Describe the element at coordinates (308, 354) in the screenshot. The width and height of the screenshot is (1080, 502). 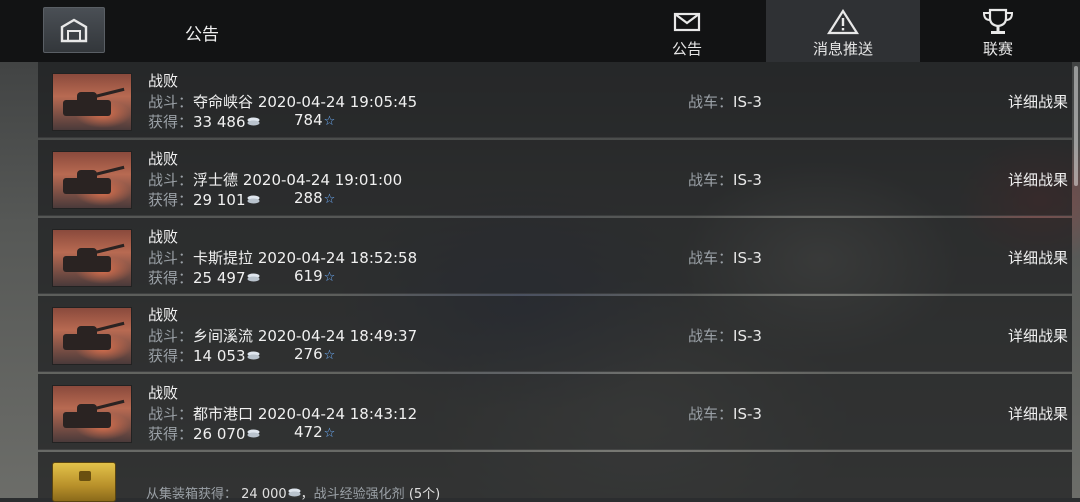
I see `xp-value: 276` at that location.